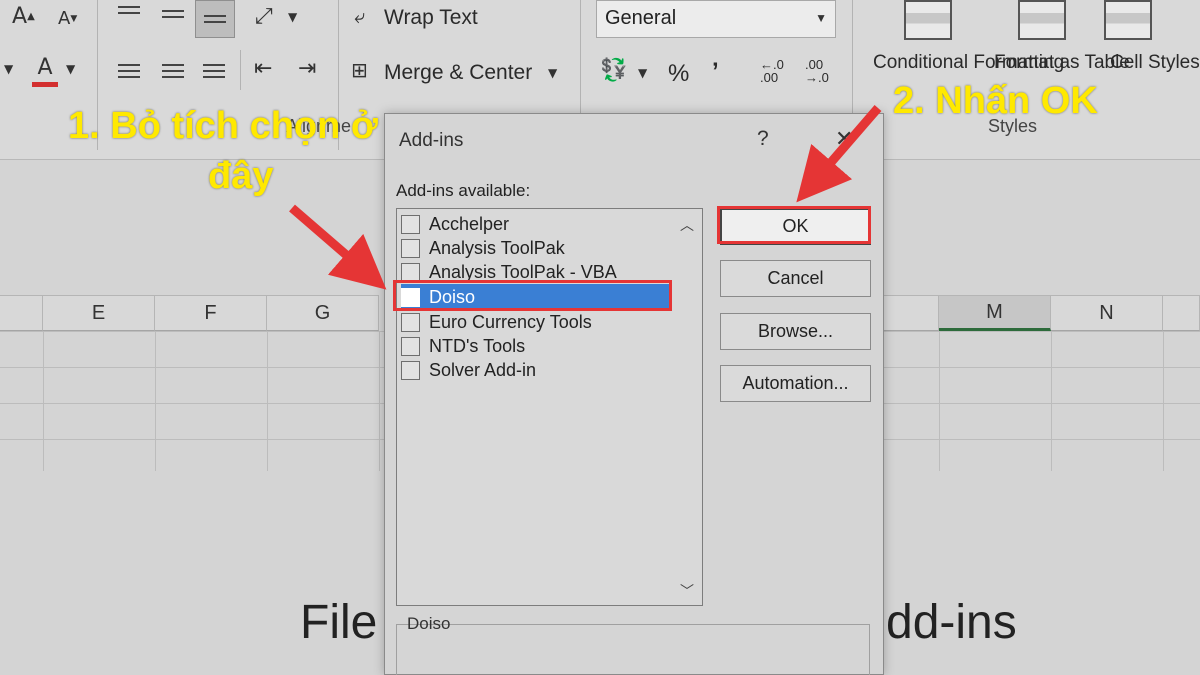  I want to click on cell-styles-icon, so click(1128, 20).